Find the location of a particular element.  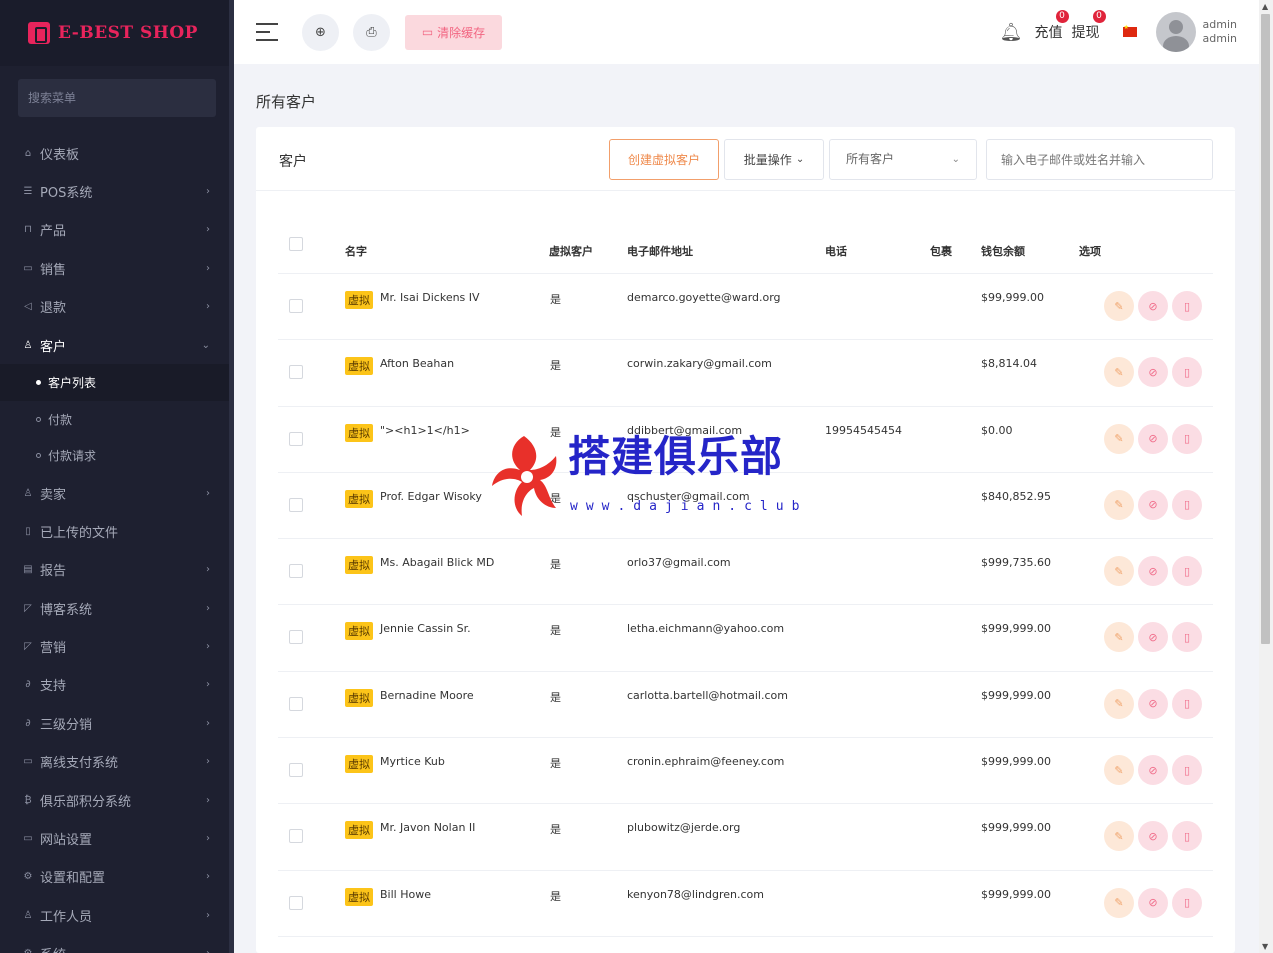

customer-filter-select: 所有客户 ⌄ is located at coordinates (903, 159).